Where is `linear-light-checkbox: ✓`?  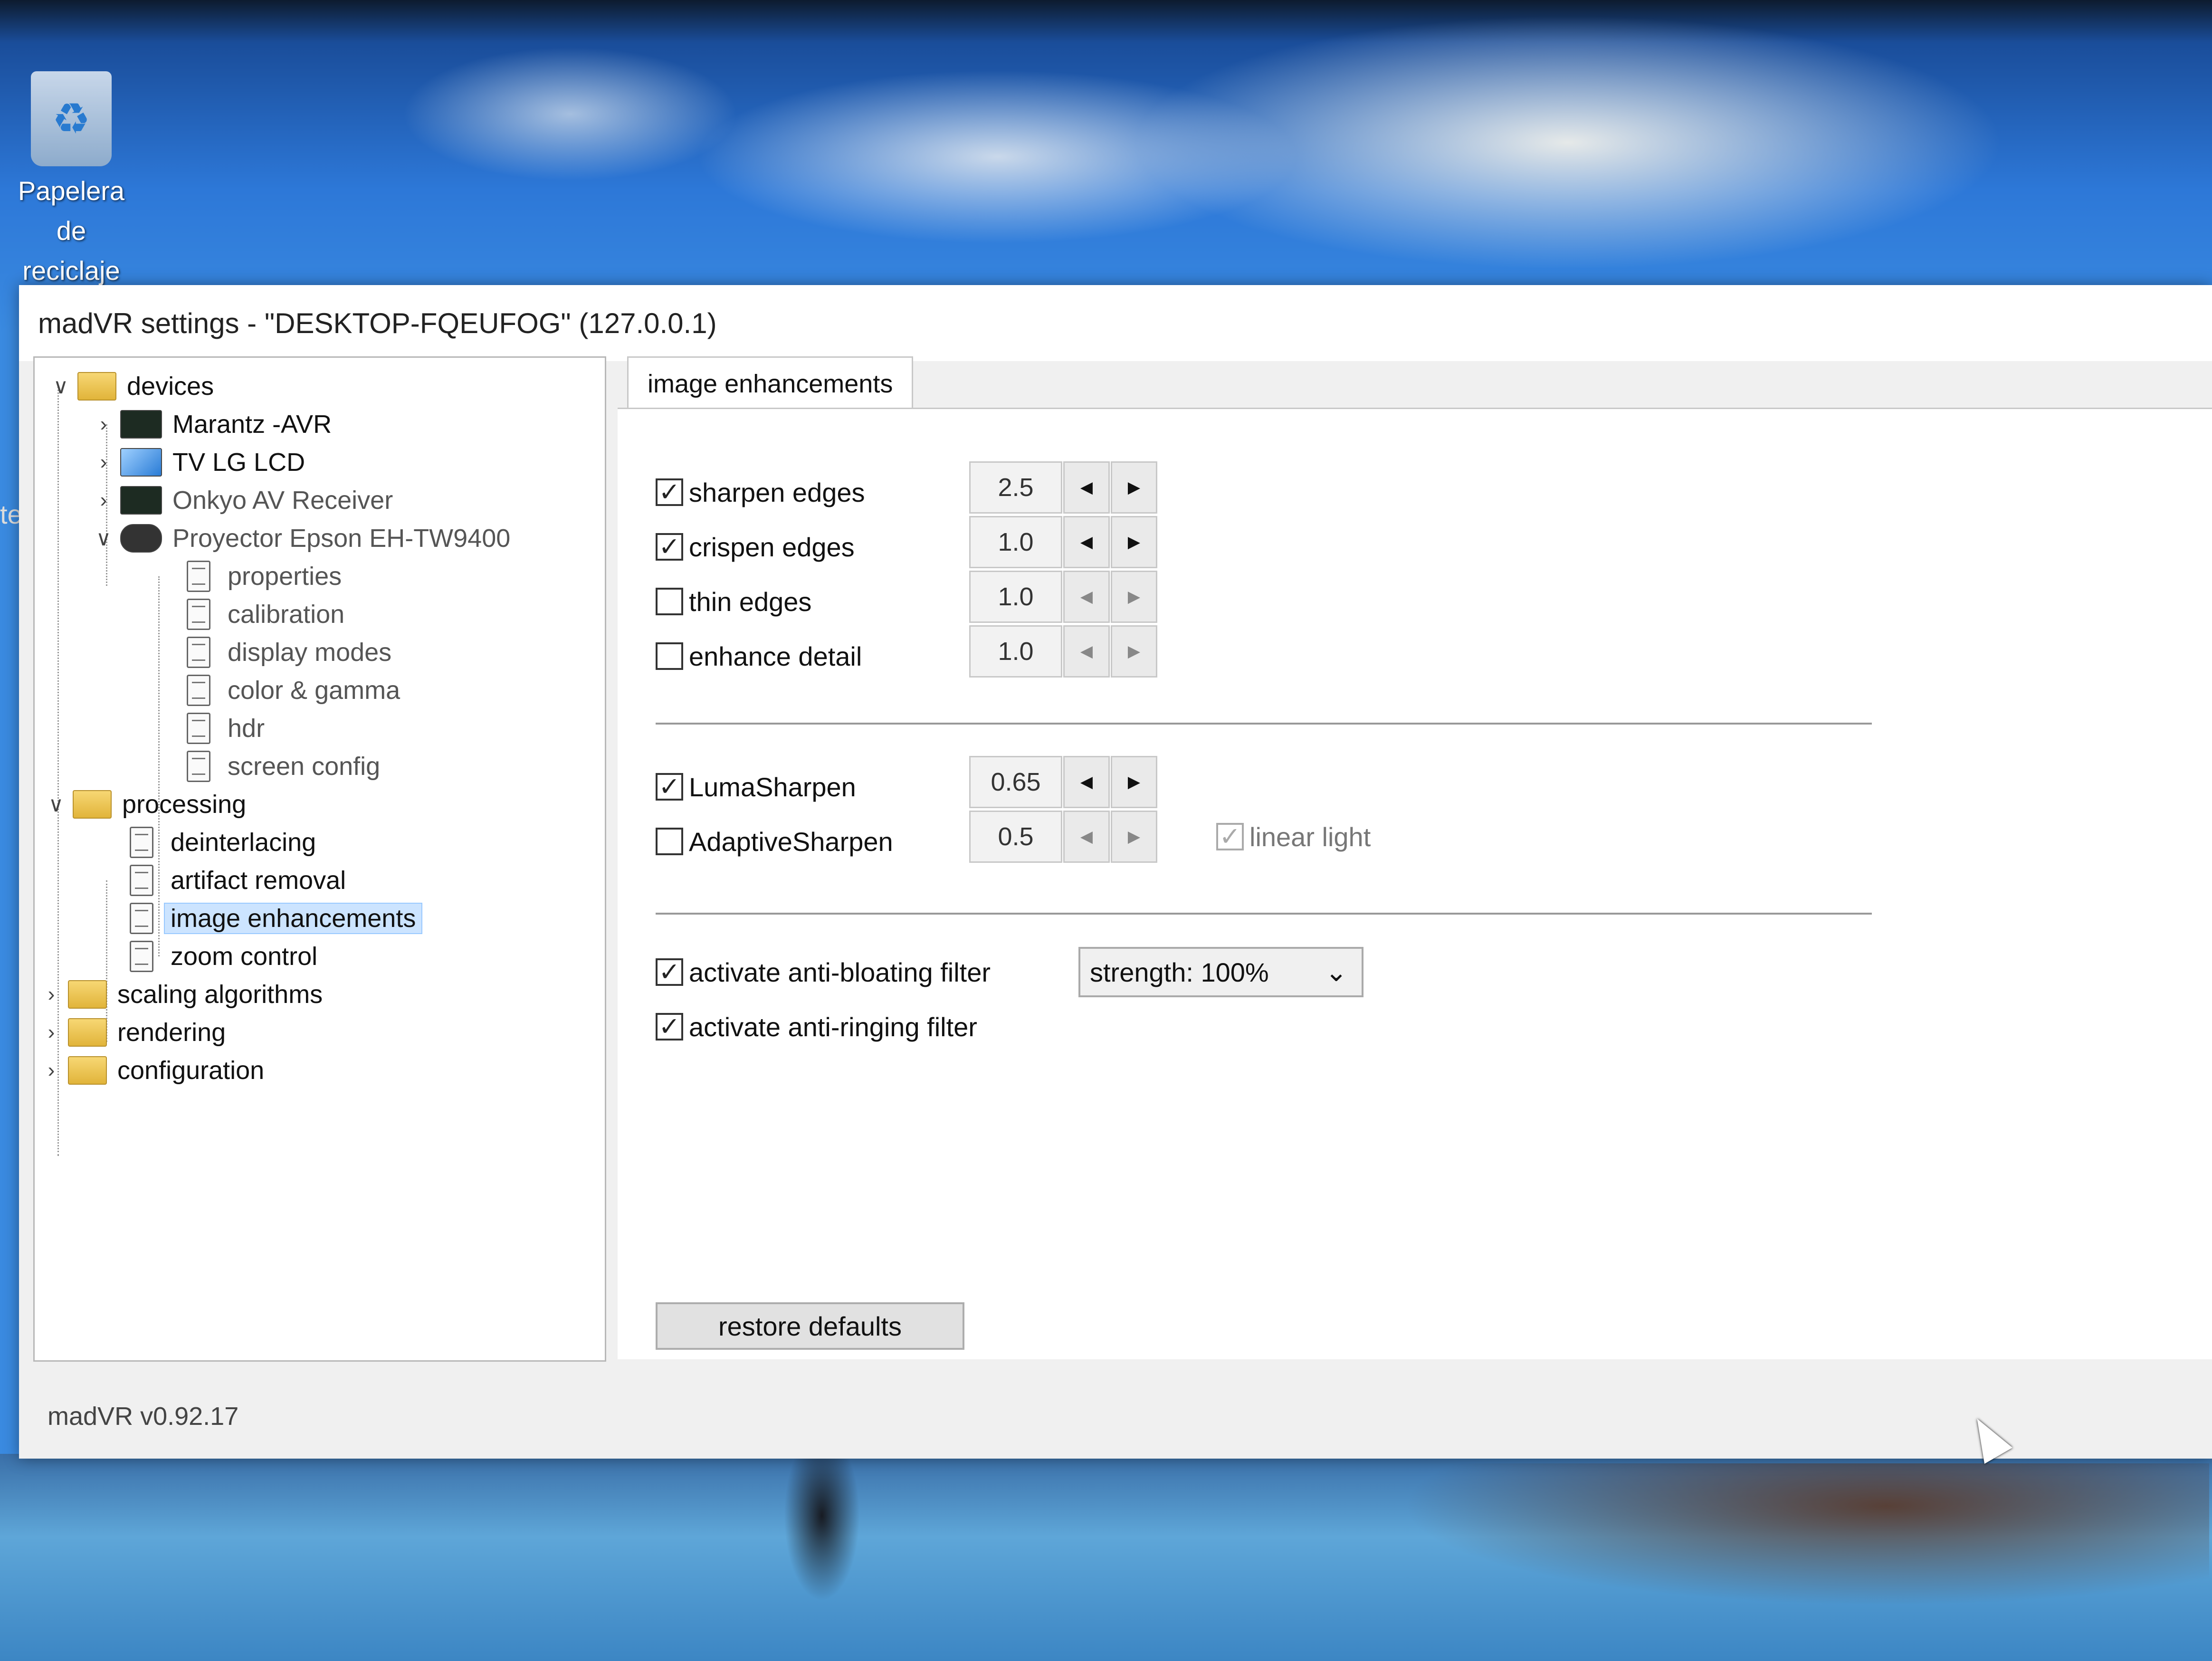
linear-light-checkbox: ✓ is located at coordinates (1230, 836).